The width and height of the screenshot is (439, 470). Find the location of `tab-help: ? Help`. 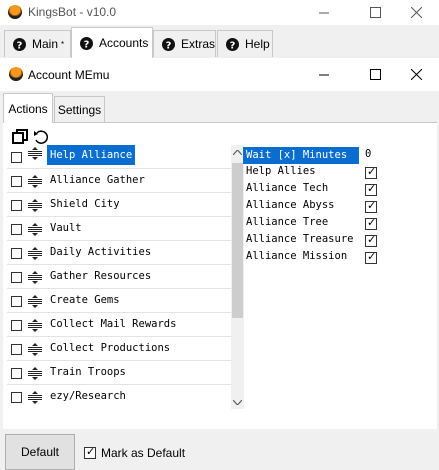

tab-help: ? Help is located at coordinates (245, 43).